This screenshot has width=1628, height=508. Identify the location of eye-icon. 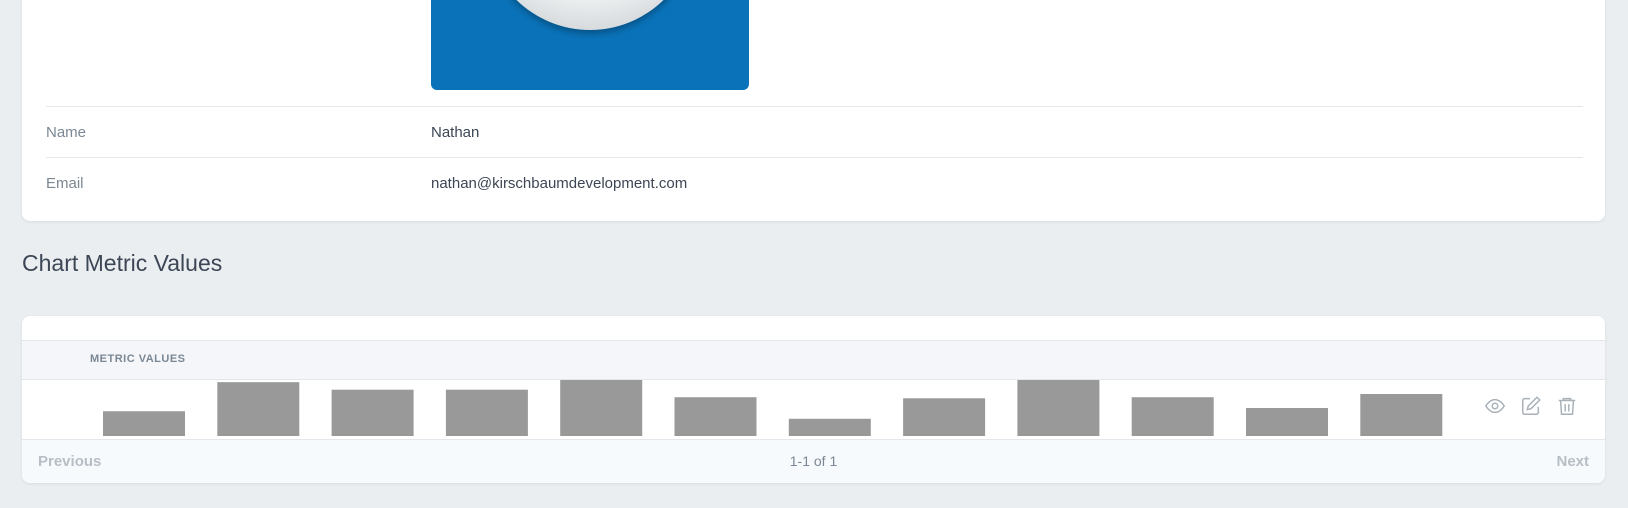
(1495, 406).